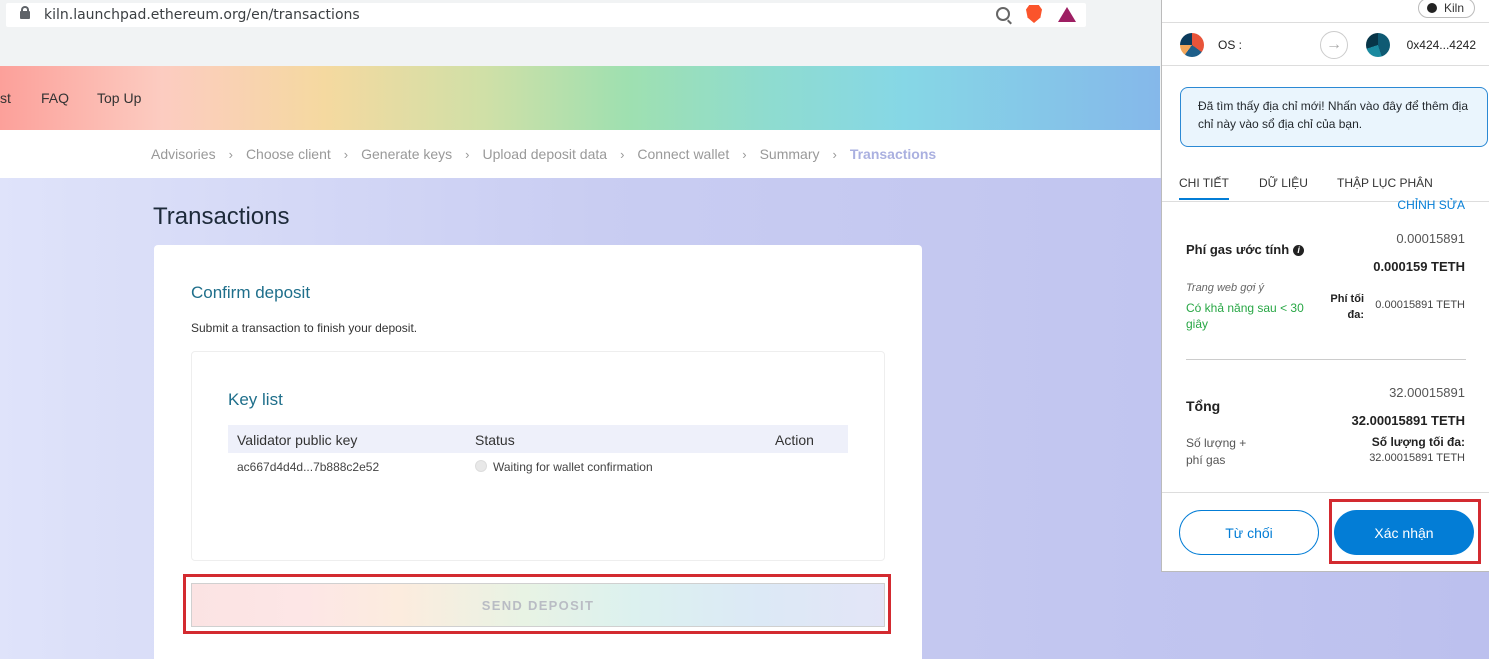 The image size is (1489, 659). I want to click on likely-time: Có khả năng sau < 30 giây, so click(1245, 316).